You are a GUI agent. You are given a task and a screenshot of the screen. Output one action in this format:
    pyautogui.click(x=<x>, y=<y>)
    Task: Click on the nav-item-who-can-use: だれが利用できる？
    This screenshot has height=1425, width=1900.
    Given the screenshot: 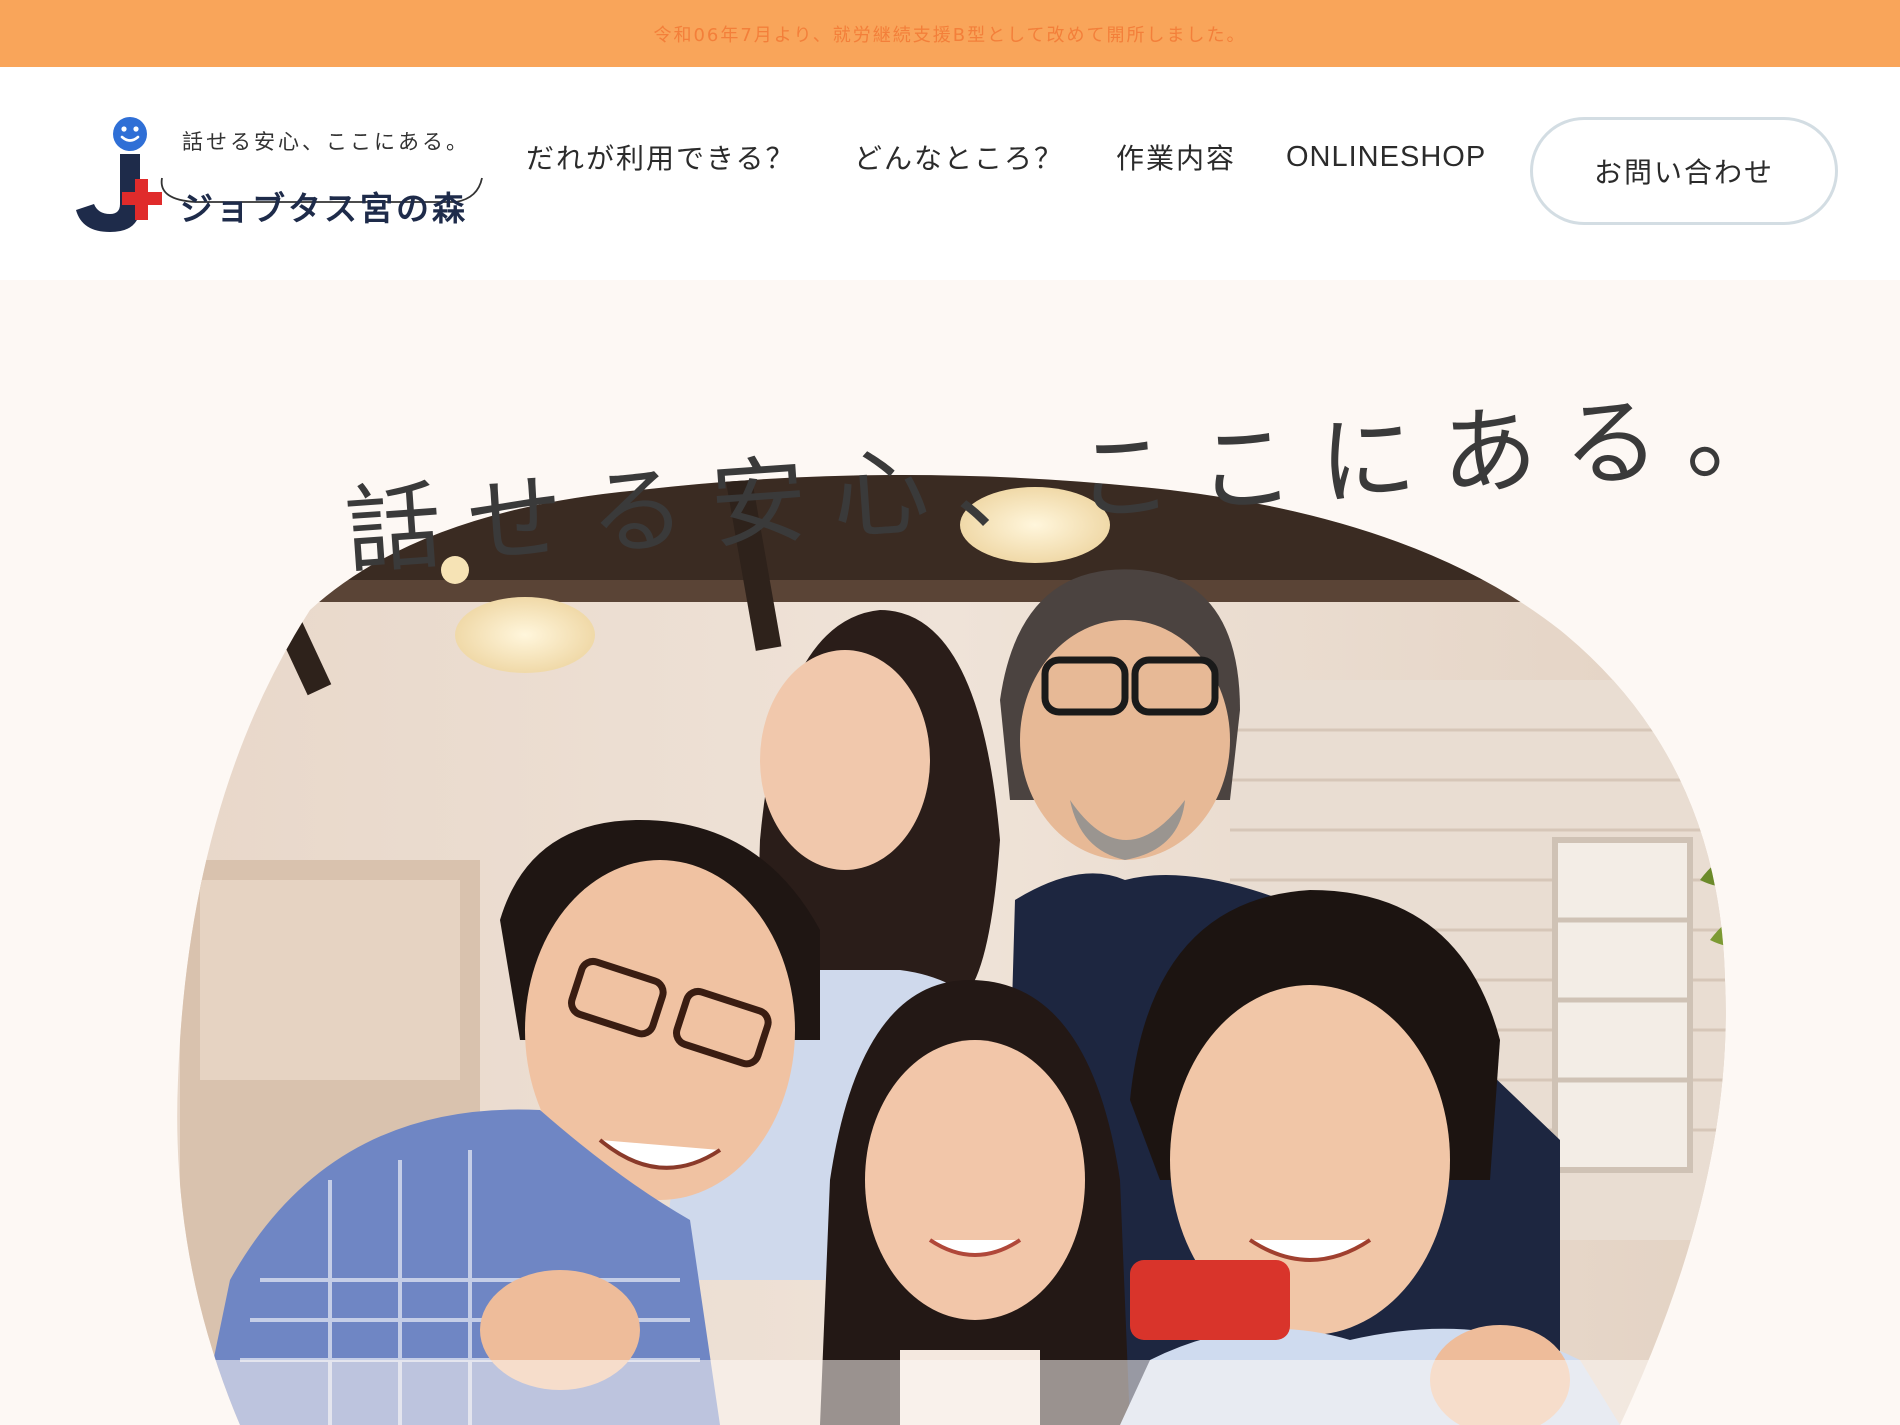 What is the action you would take?
    pyautogui.click(x=660, y=157)
    